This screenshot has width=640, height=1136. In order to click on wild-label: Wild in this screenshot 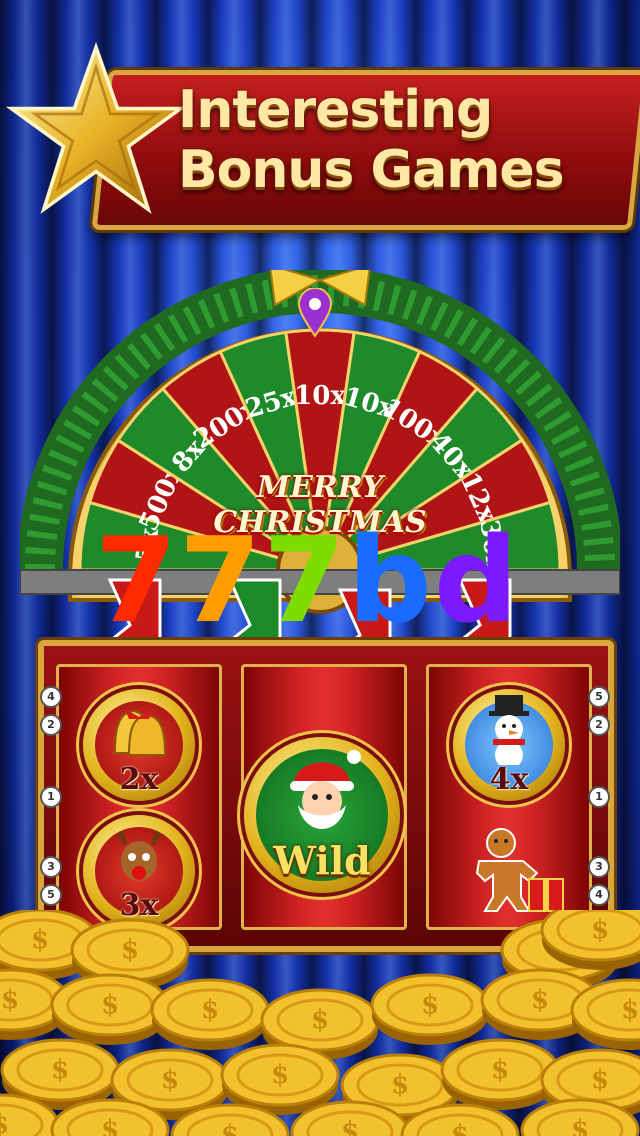, I will do `click(322, 860)`.